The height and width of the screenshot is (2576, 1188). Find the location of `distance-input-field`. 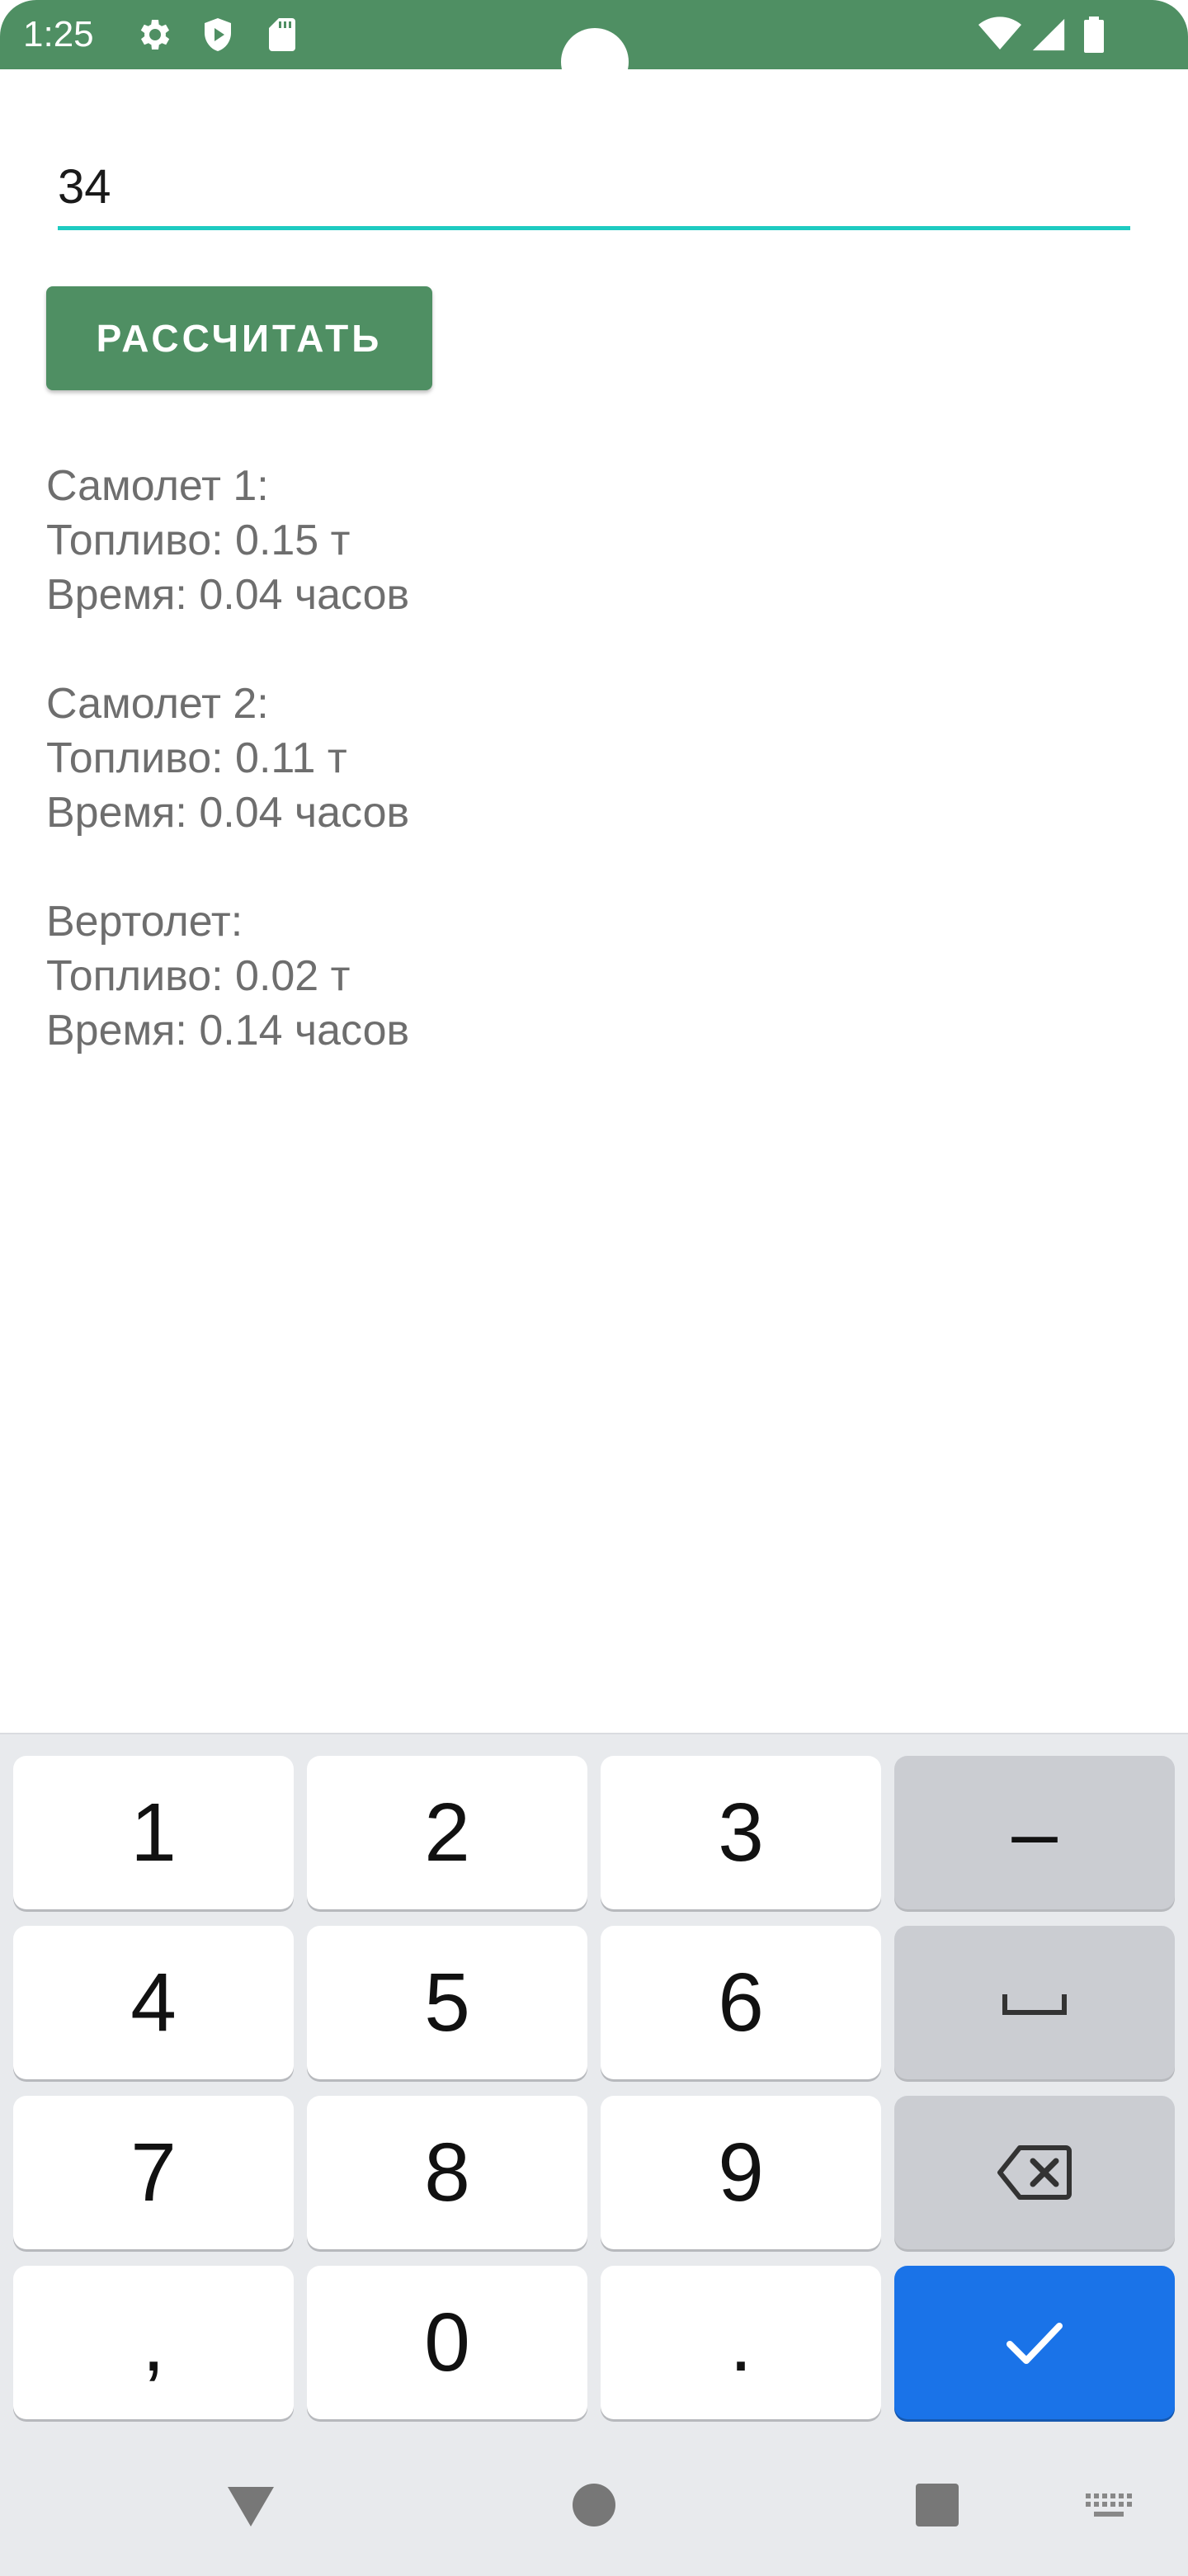

distance-input-field is located at coordinates (594, 185).